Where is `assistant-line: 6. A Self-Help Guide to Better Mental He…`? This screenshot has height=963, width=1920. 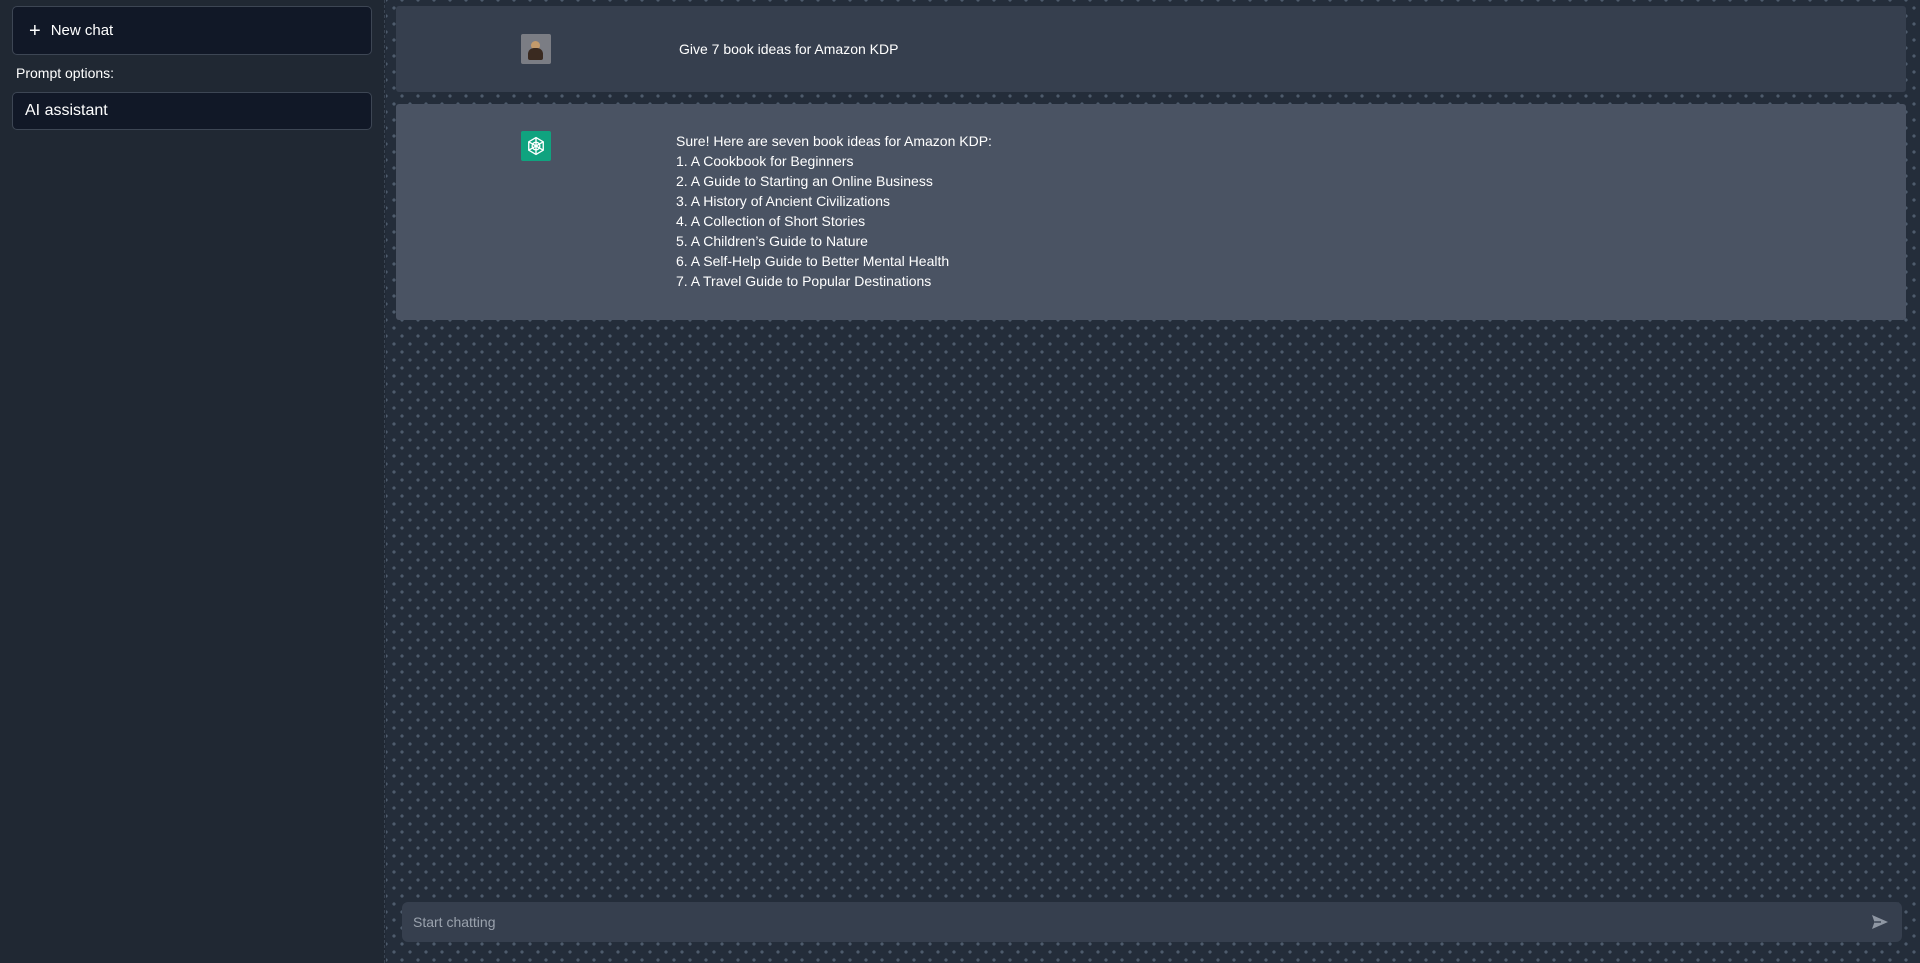 assistant-line: 6. A Self-Help Guide to Better Mental He… is located at coordinates (813, 261).